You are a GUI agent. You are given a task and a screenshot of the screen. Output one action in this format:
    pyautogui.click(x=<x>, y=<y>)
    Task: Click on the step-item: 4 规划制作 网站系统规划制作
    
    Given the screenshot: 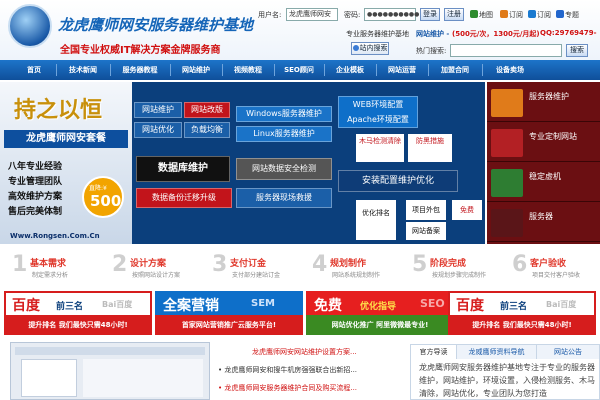 What is the action you would take?
    pyautogui.click(x=350, y=268)
    